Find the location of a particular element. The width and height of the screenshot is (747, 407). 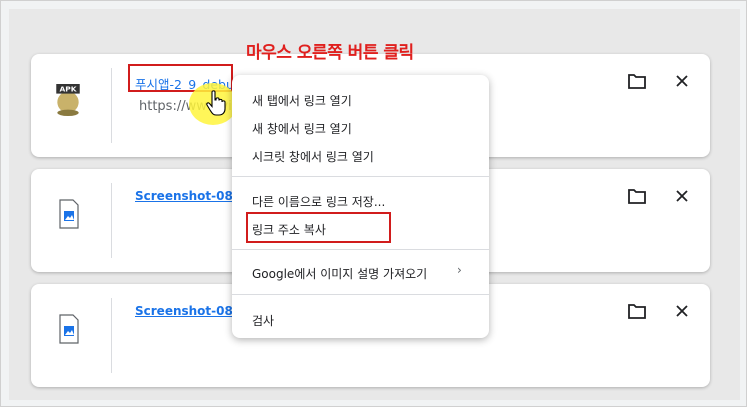

apk-label: APK is located at coordinates (67, 88).